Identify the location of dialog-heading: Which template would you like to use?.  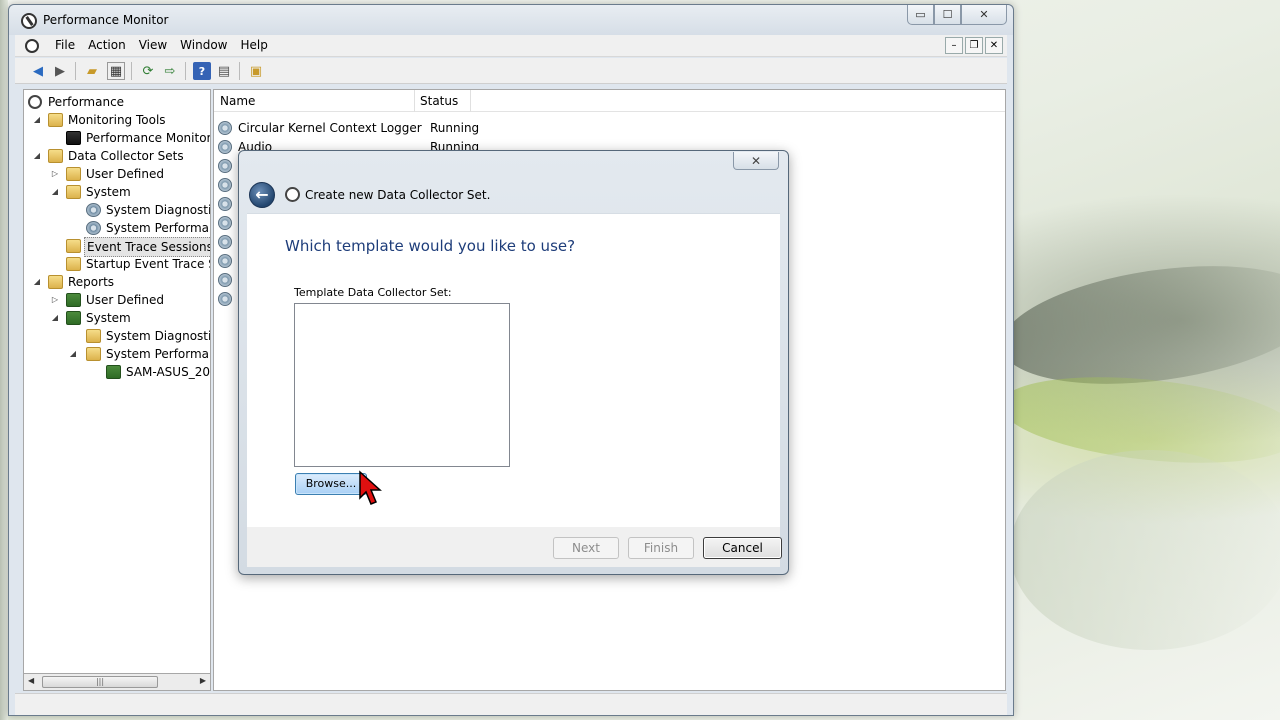
(430, 246).